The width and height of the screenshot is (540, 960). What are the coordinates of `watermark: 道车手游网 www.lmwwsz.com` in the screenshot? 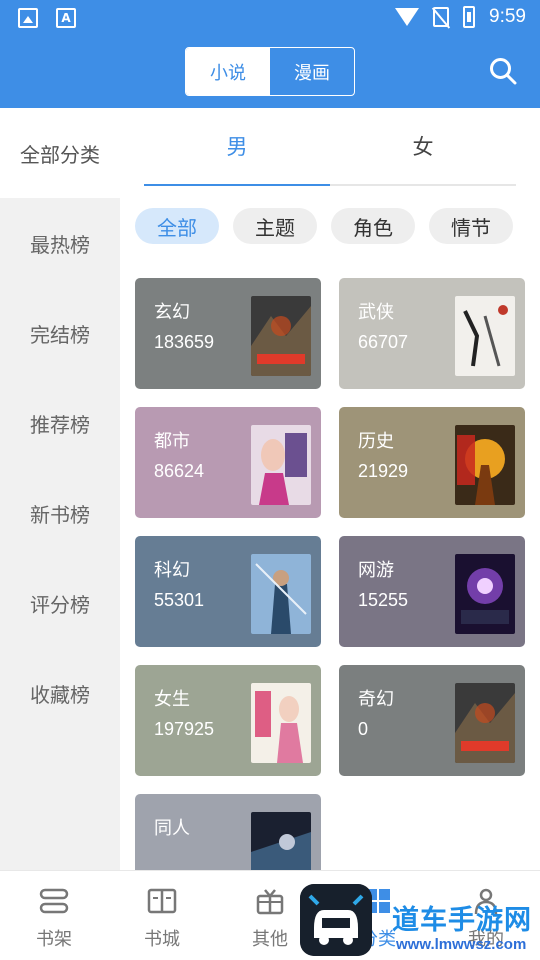 It's located at (420, 921).